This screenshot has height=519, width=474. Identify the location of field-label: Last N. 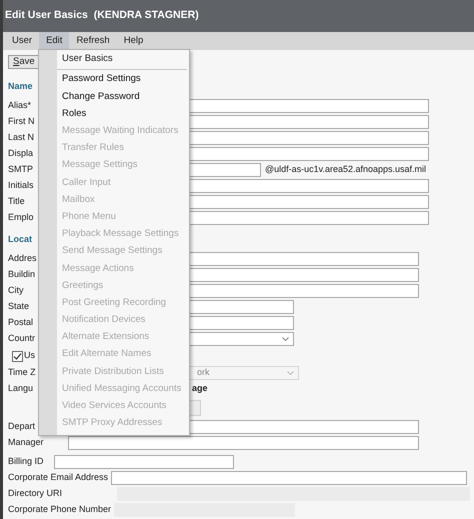
(22, 137).